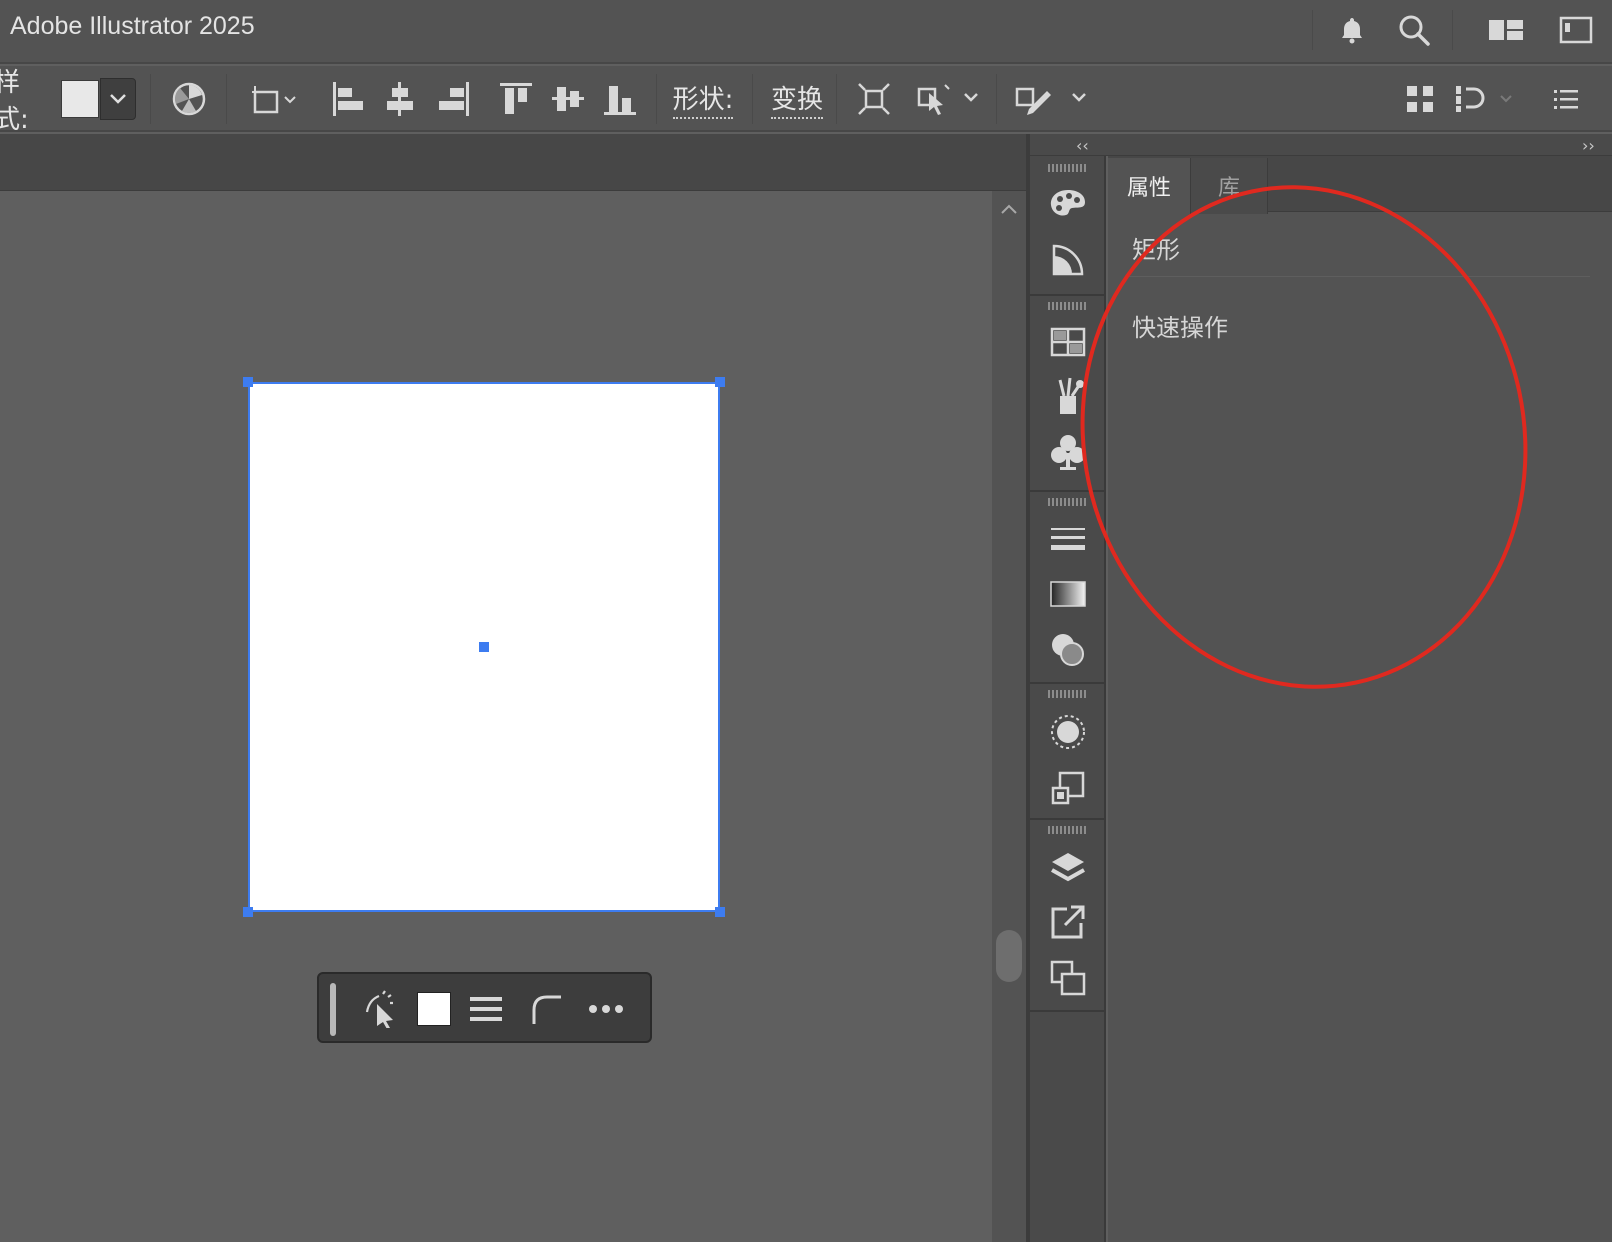 The image size is (1612, 1242). I want to click on recolor-artwork-icon, so click(189, 99).